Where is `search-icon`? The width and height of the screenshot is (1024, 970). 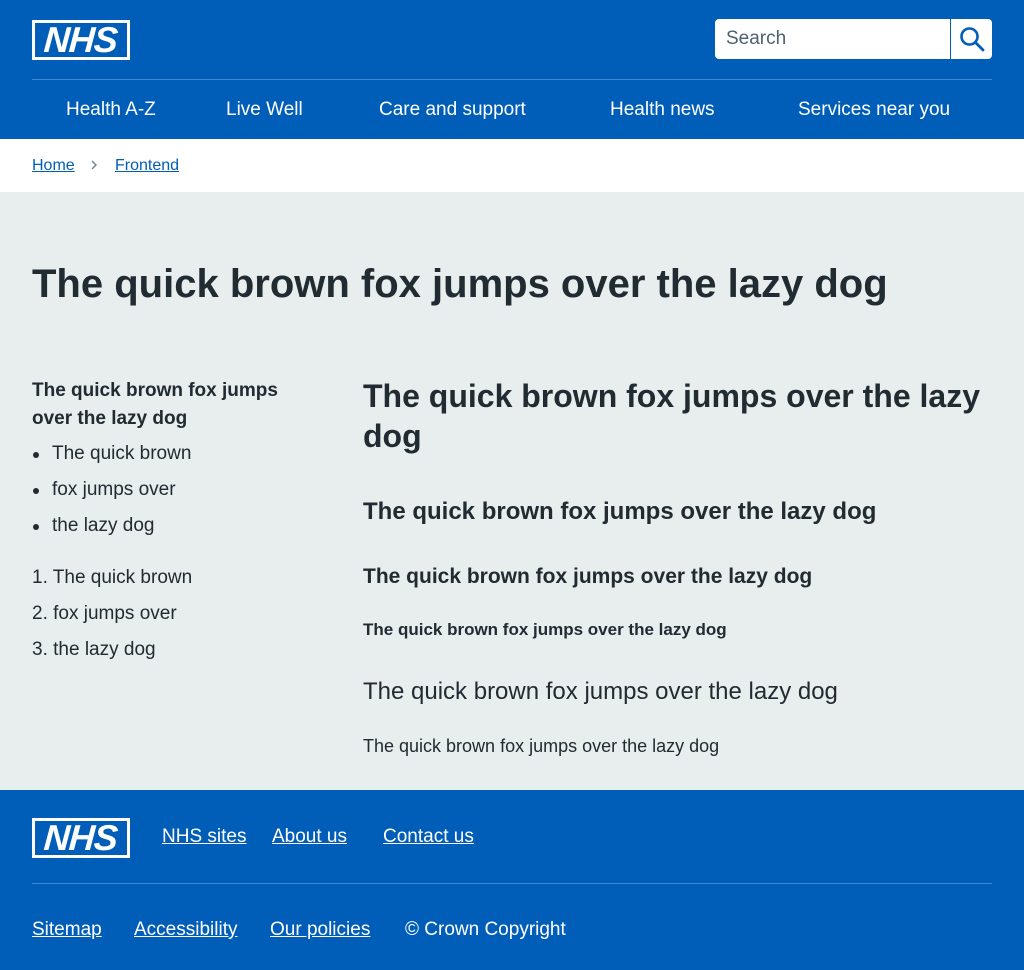 search-icon is located at coordinates (971, 39).